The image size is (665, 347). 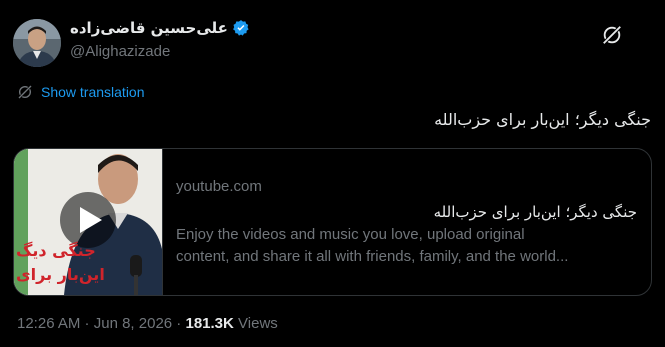 What do you see at coordinates (542, 119) in the screenshot?
I see `tweet-text: جنگی دیگر؛ این‌بار برای حزب‌الله` at bounding box center [542, 119].